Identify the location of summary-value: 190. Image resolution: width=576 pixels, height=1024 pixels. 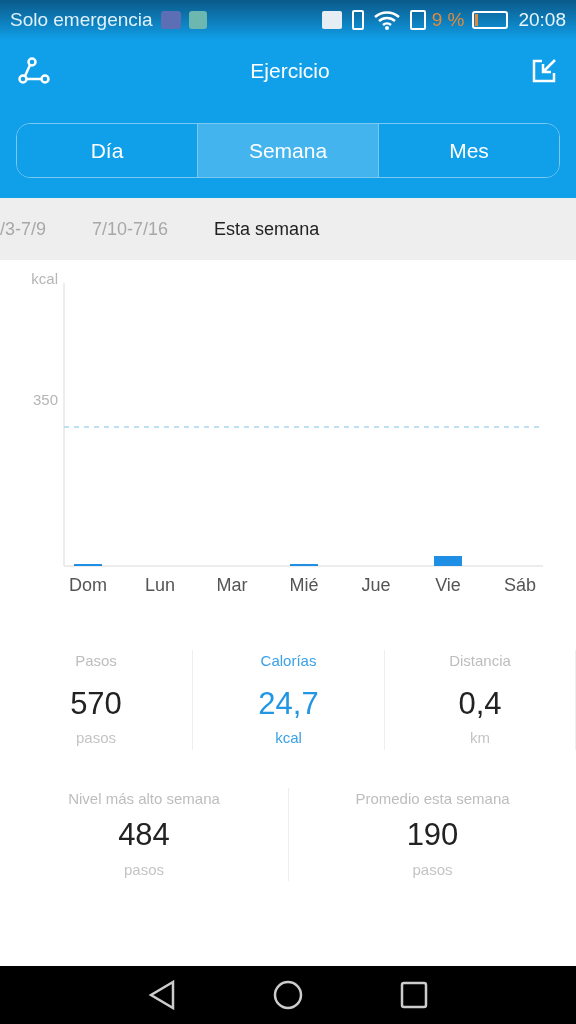
(432, 835).